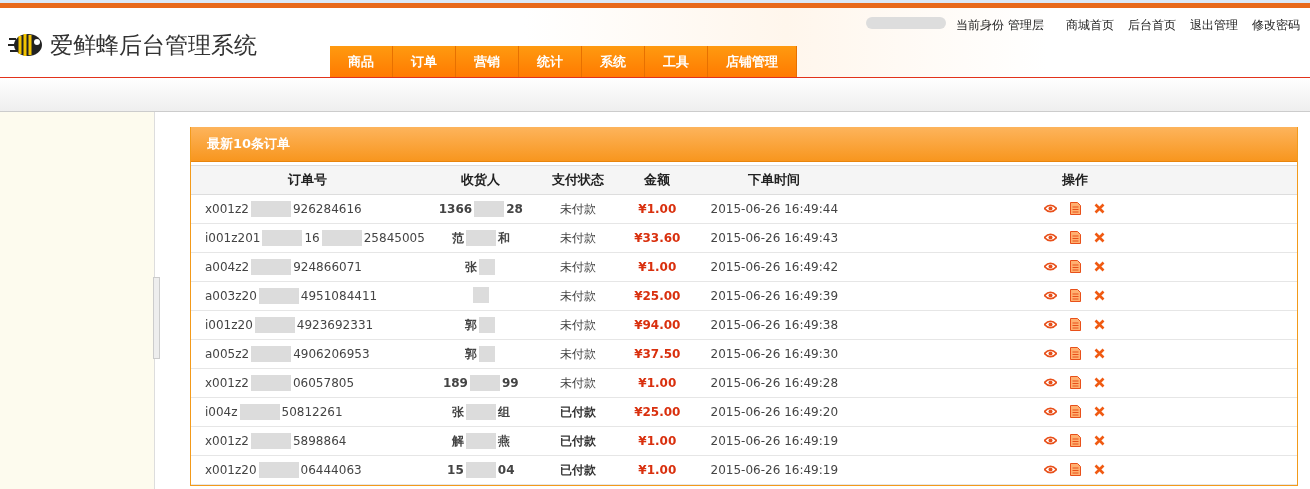 Image resolution: width=1310 pixels, height=489 pixels. I want to click on table-cell: 组, so click(503, 412).